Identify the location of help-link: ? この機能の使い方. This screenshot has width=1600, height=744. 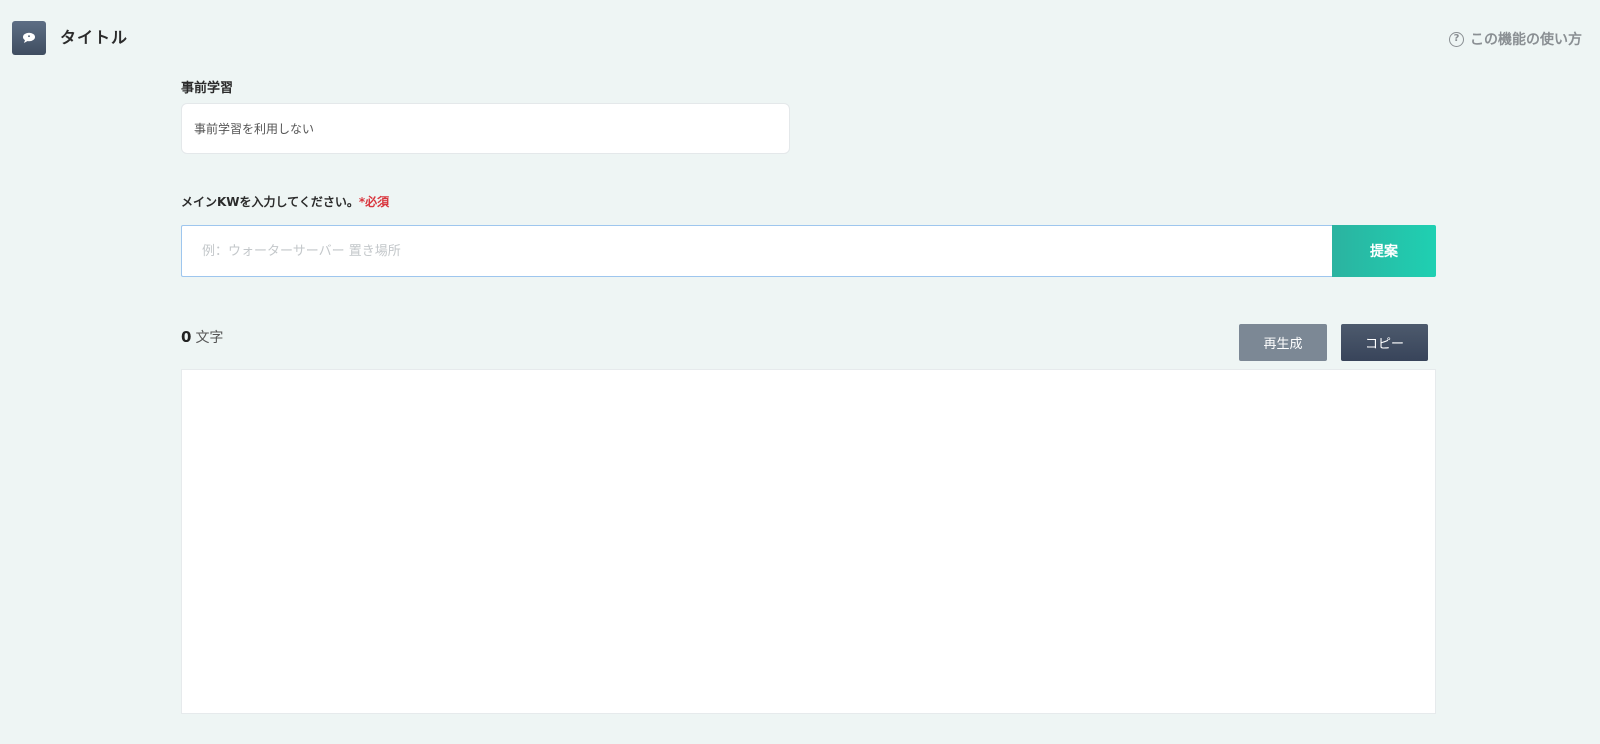
(1515, 39).